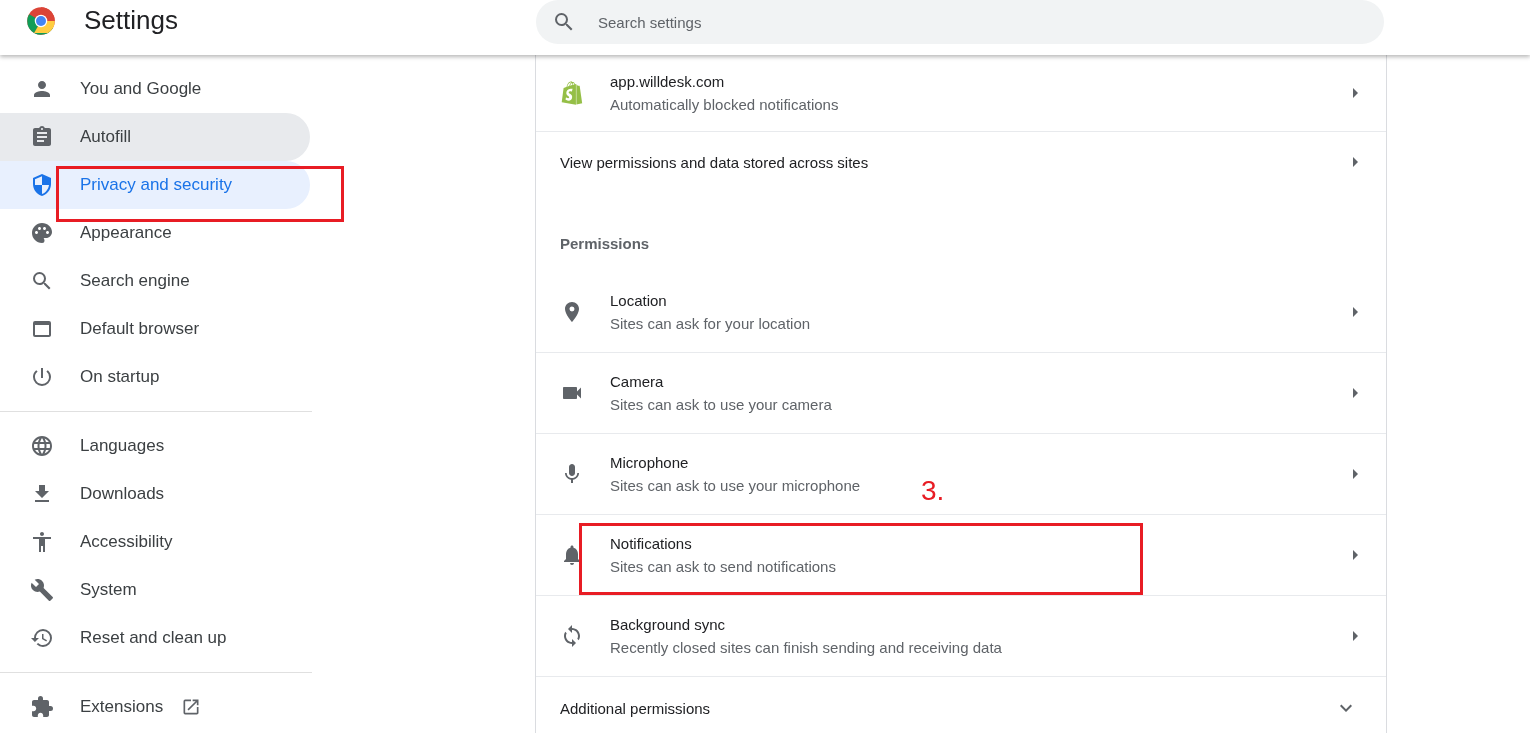 The image size is (1530, 733). Describe the element at coordinates (635, 708) in the screenshot. I see `row-label: Additional permissions` at that location.